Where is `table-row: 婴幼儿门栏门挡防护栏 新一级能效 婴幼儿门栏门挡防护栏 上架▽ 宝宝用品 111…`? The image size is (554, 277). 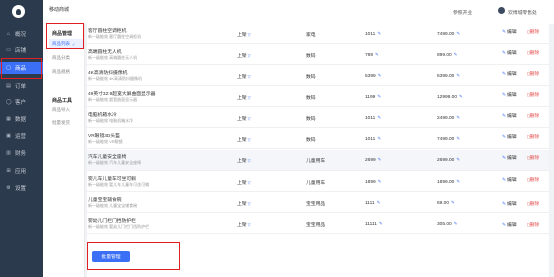
table-row: 婴幼儿门栏门挡防护栏 新一级能效 婴幼儿门栏门挡防护栏 上架▽ 宝宝用品 111… is located at coordinates (318, 224).